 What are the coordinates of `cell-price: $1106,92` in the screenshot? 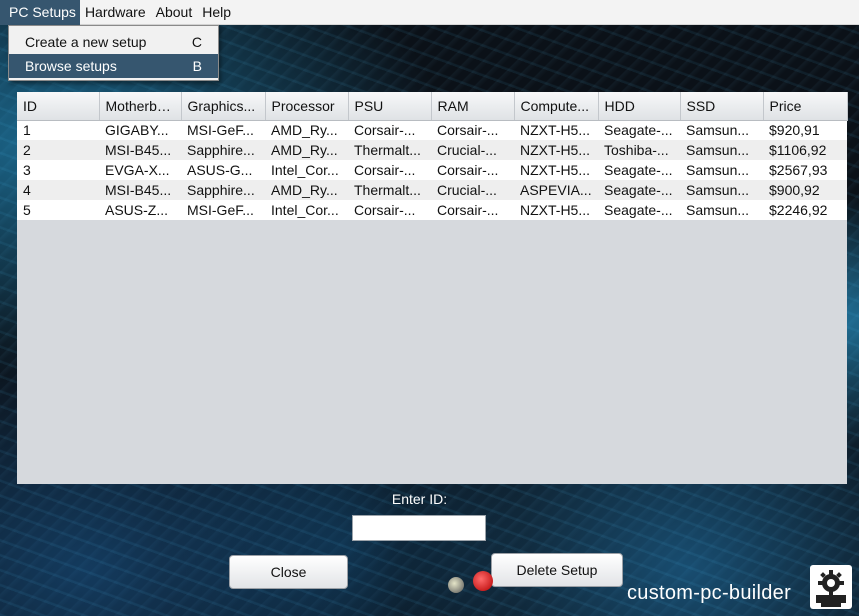 It's located at (805, 150).